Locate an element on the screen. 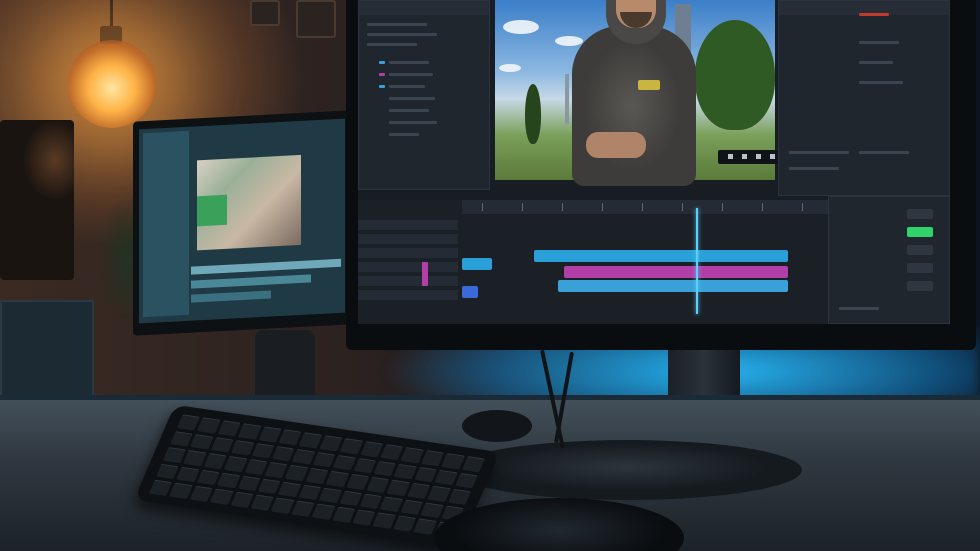 The height and width of the screenshot is (551, 980). meter-row is located at coordinates (859, 308).